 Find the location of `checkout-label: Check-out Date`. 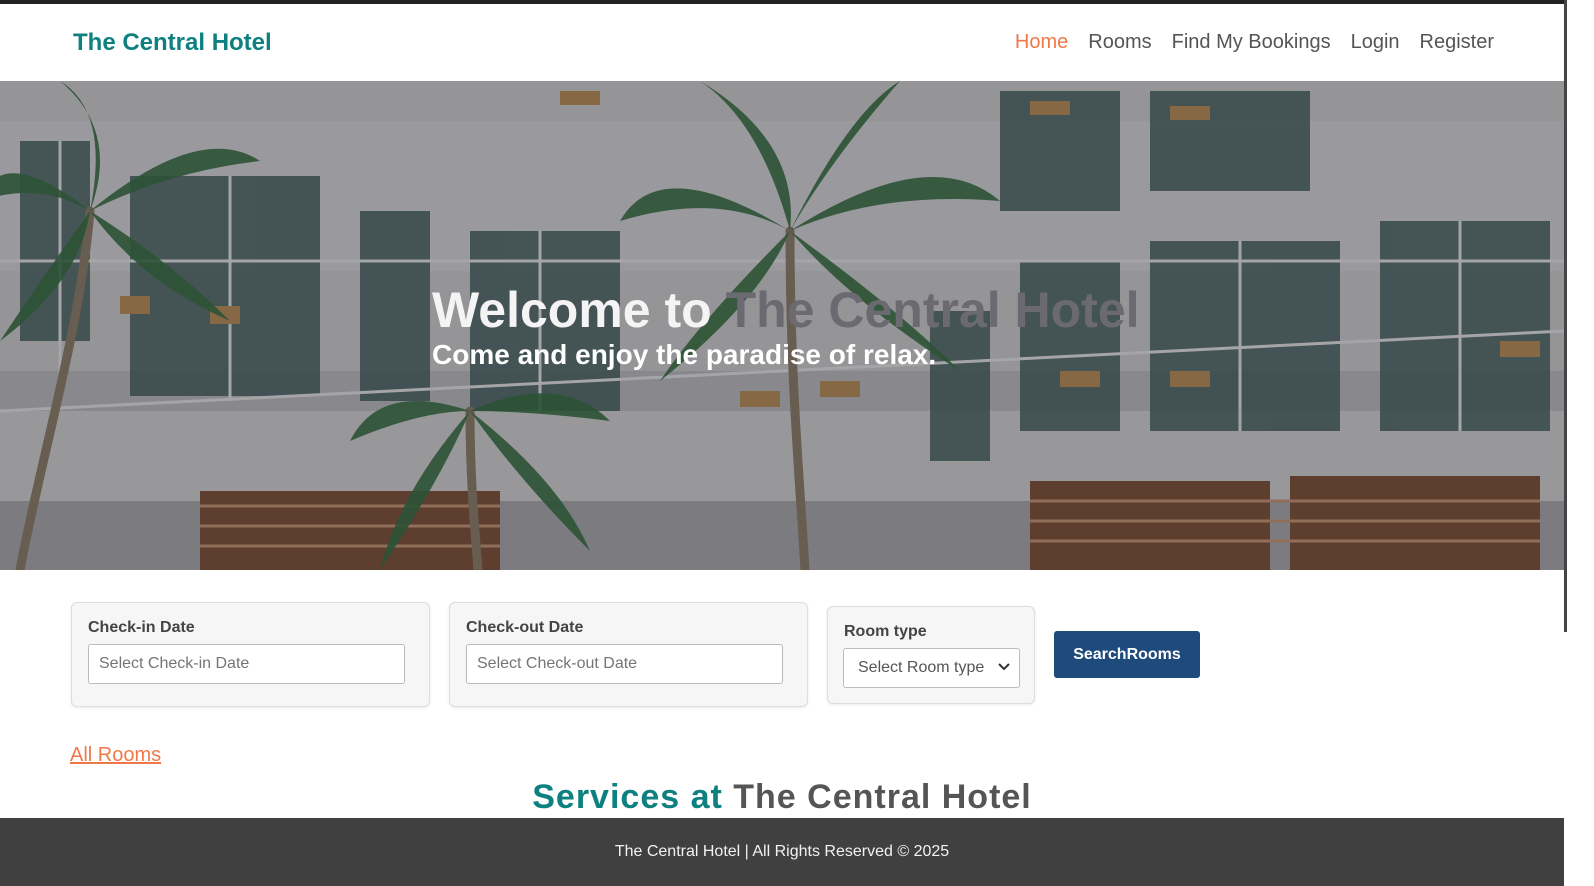

checkout-label: Check-out Date is located at coordinates (525, 627).